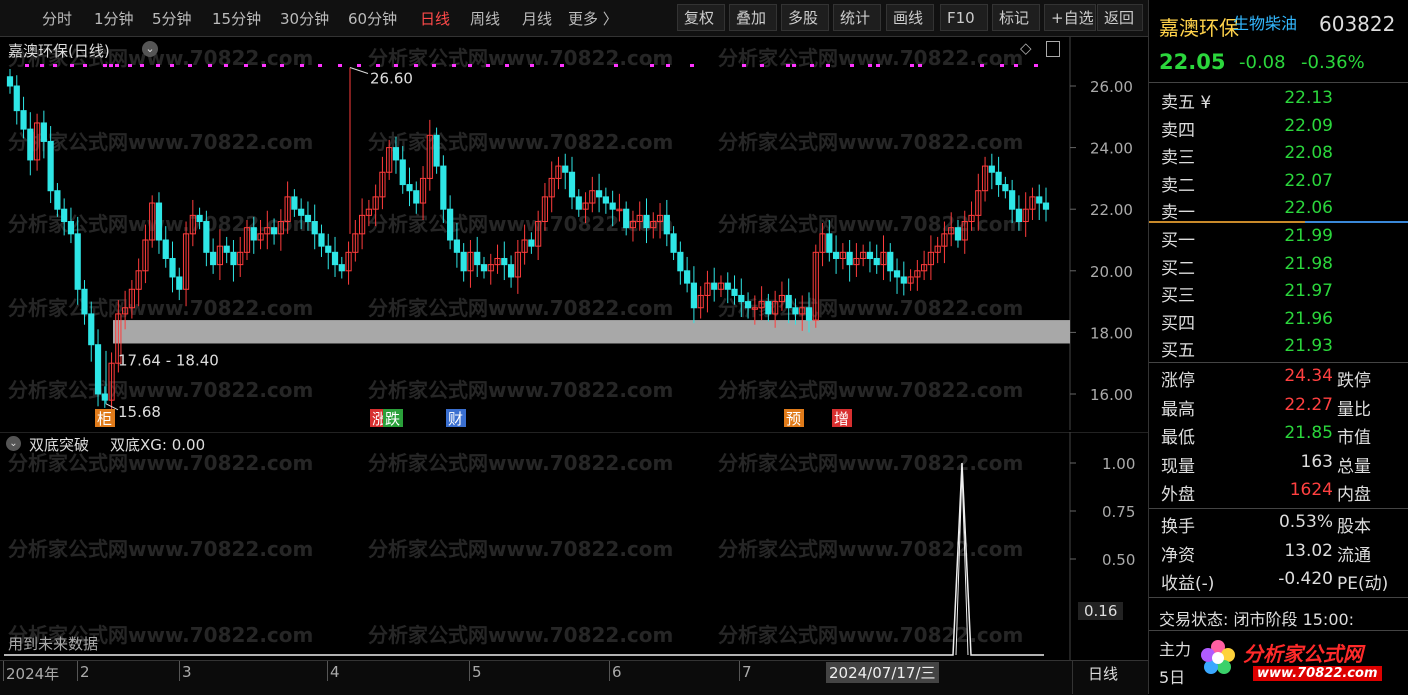 The height and width of the screenshot is (695, 1408). Describe the element at coordinates (485, 18) in the screenshot. I see `timeframe-7: 周线` at that location.